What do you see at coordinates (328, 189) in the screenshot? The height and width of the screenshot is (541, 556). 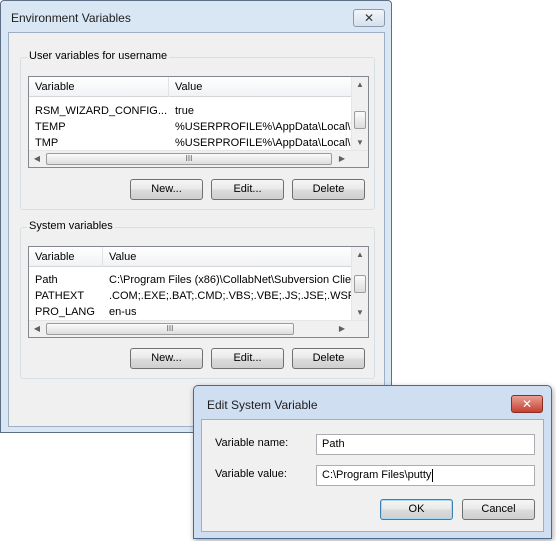 I see `user-delete-button: Delete` at bounding box center [328, 189].